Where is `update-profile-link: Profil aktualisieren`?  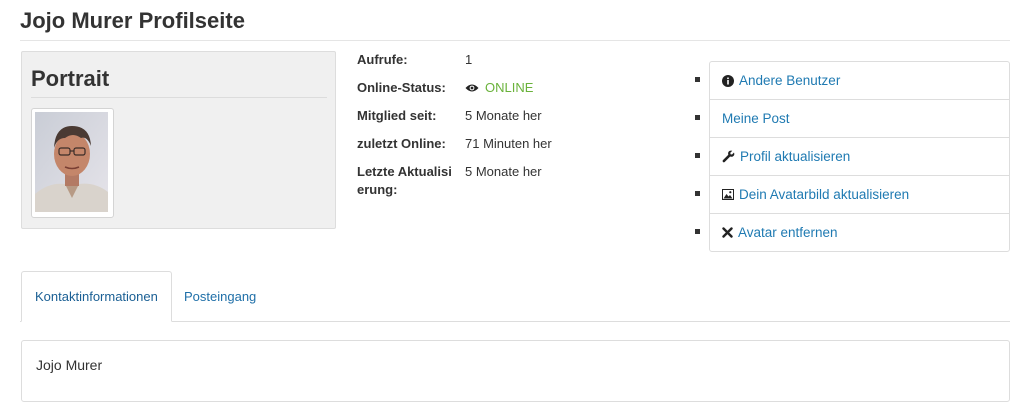 update-profile-link: Profil aktualisieren is located at coordinates (859, 156).